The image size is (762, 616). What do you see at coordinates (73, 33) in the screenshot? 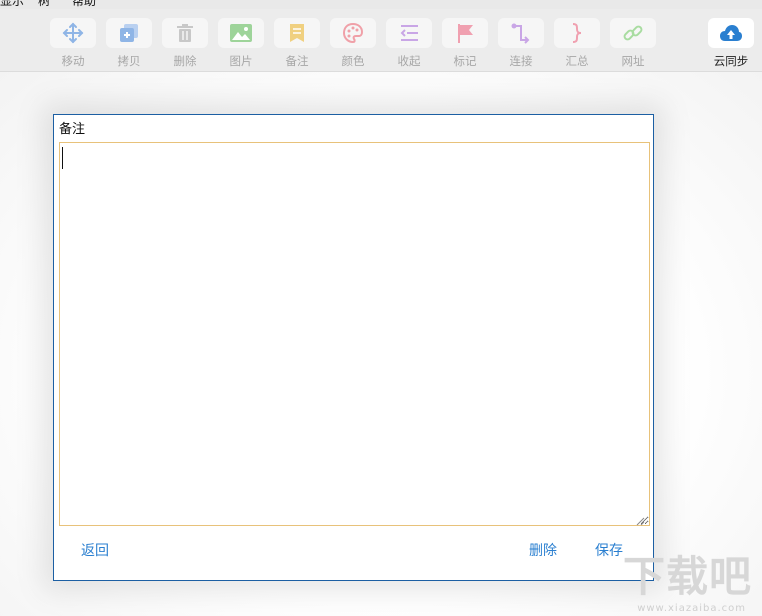
I see `move-icon` at bounding box center [73, 33].